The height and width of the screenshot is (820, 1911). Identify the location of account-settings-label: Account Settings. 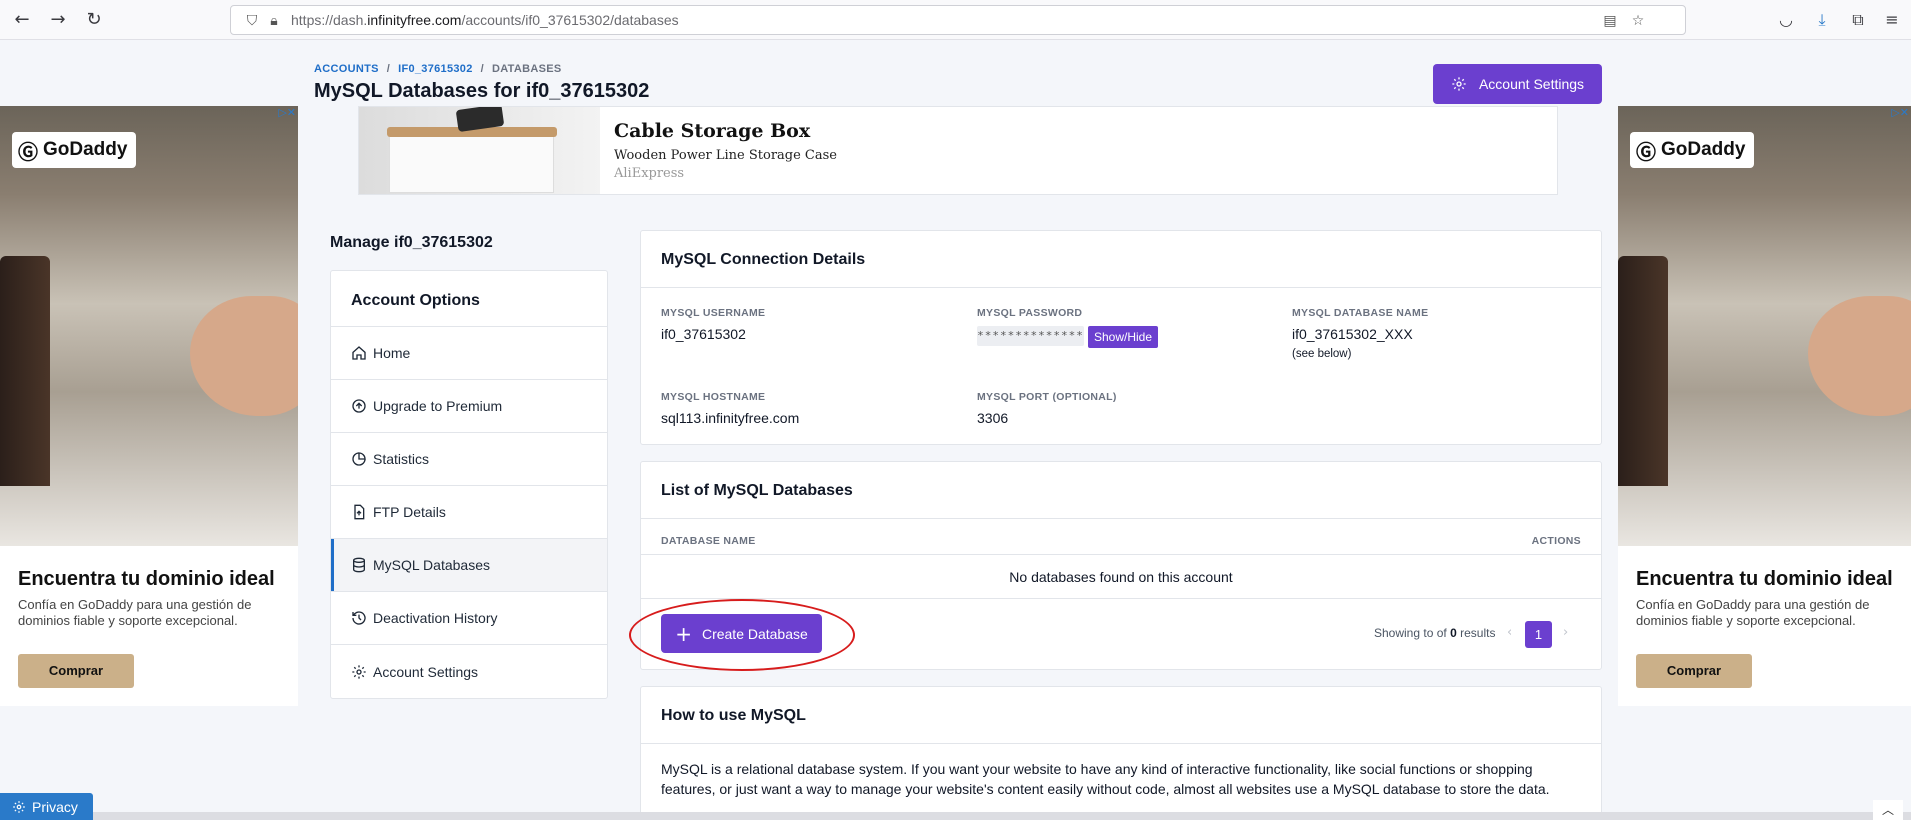
(1531, 84).